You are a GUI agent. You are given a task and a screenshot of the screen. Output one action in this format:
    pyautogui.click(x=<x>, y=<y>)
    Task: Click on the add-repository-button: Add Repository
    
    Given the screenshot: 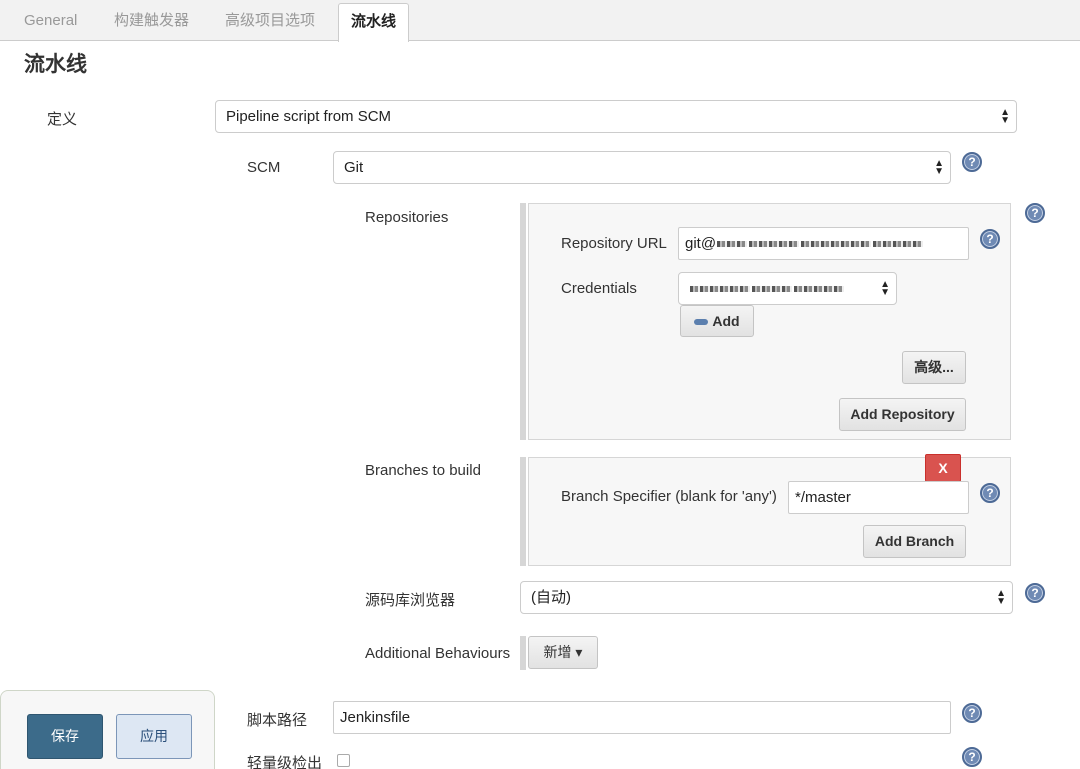 What is the action you would take?
    pyautogui.click(x=902, y=414)
    